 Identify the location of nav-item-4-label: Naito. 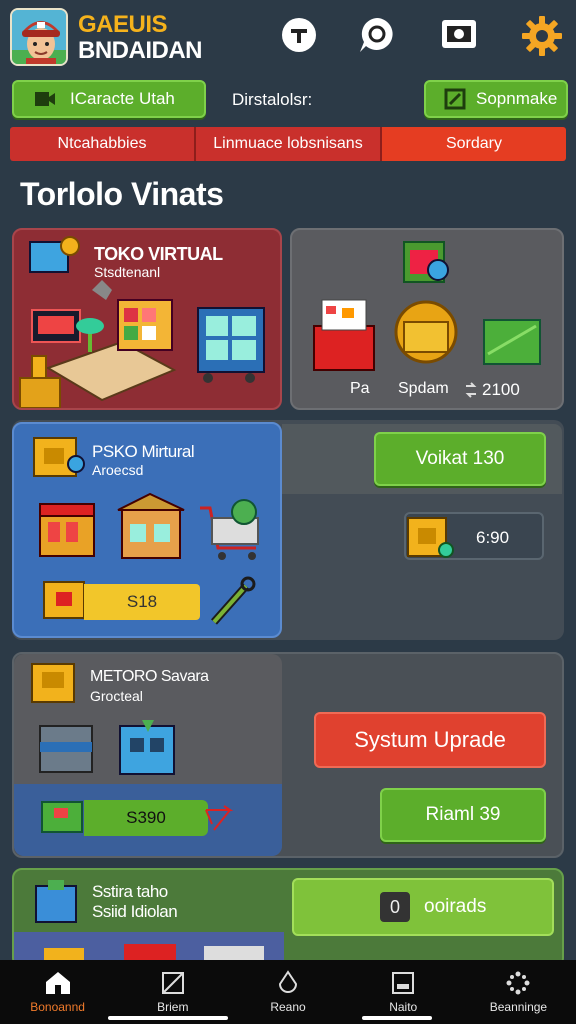
(403, 1007).